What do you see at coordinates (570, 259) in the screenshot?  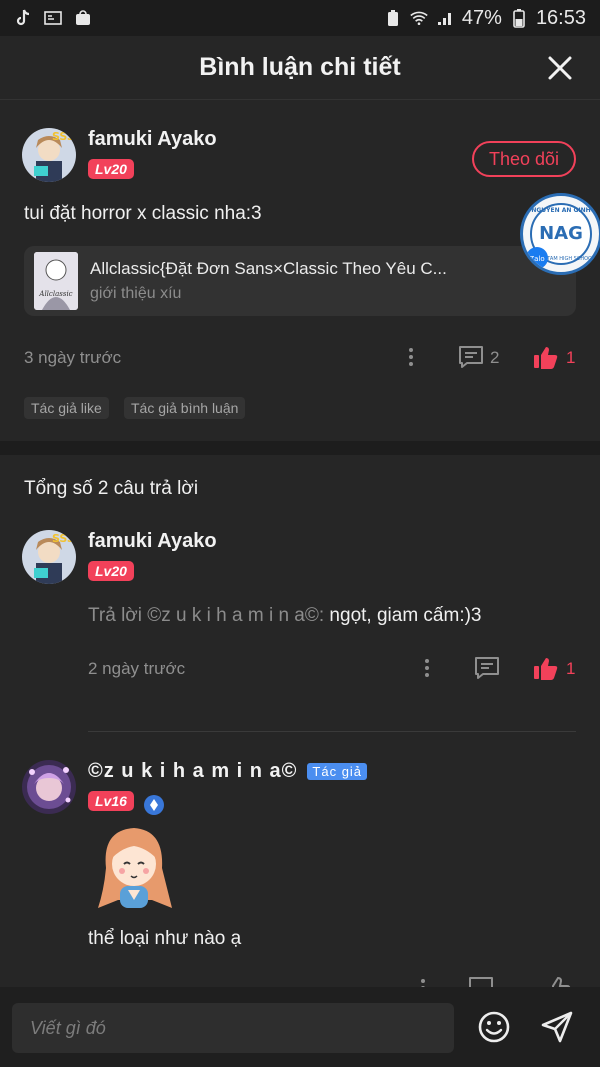 I see `svg-text: TAM HIGH SCHOOL` at bounding box center [570, 259].